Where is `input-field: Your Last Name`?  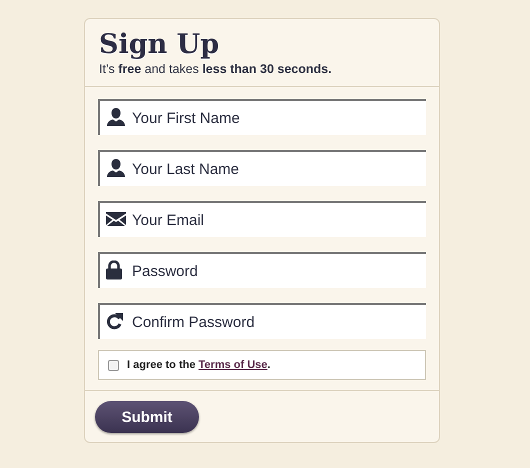 input-field: Your Last Name is located at coordinates (262, 168).